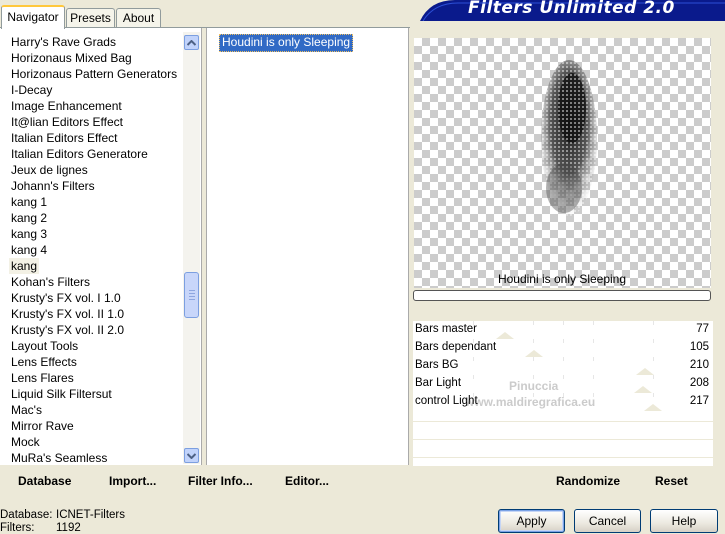 This screenshot has height=534, width=725. I want to click on slider-label: Bars master, so click(446, 329).